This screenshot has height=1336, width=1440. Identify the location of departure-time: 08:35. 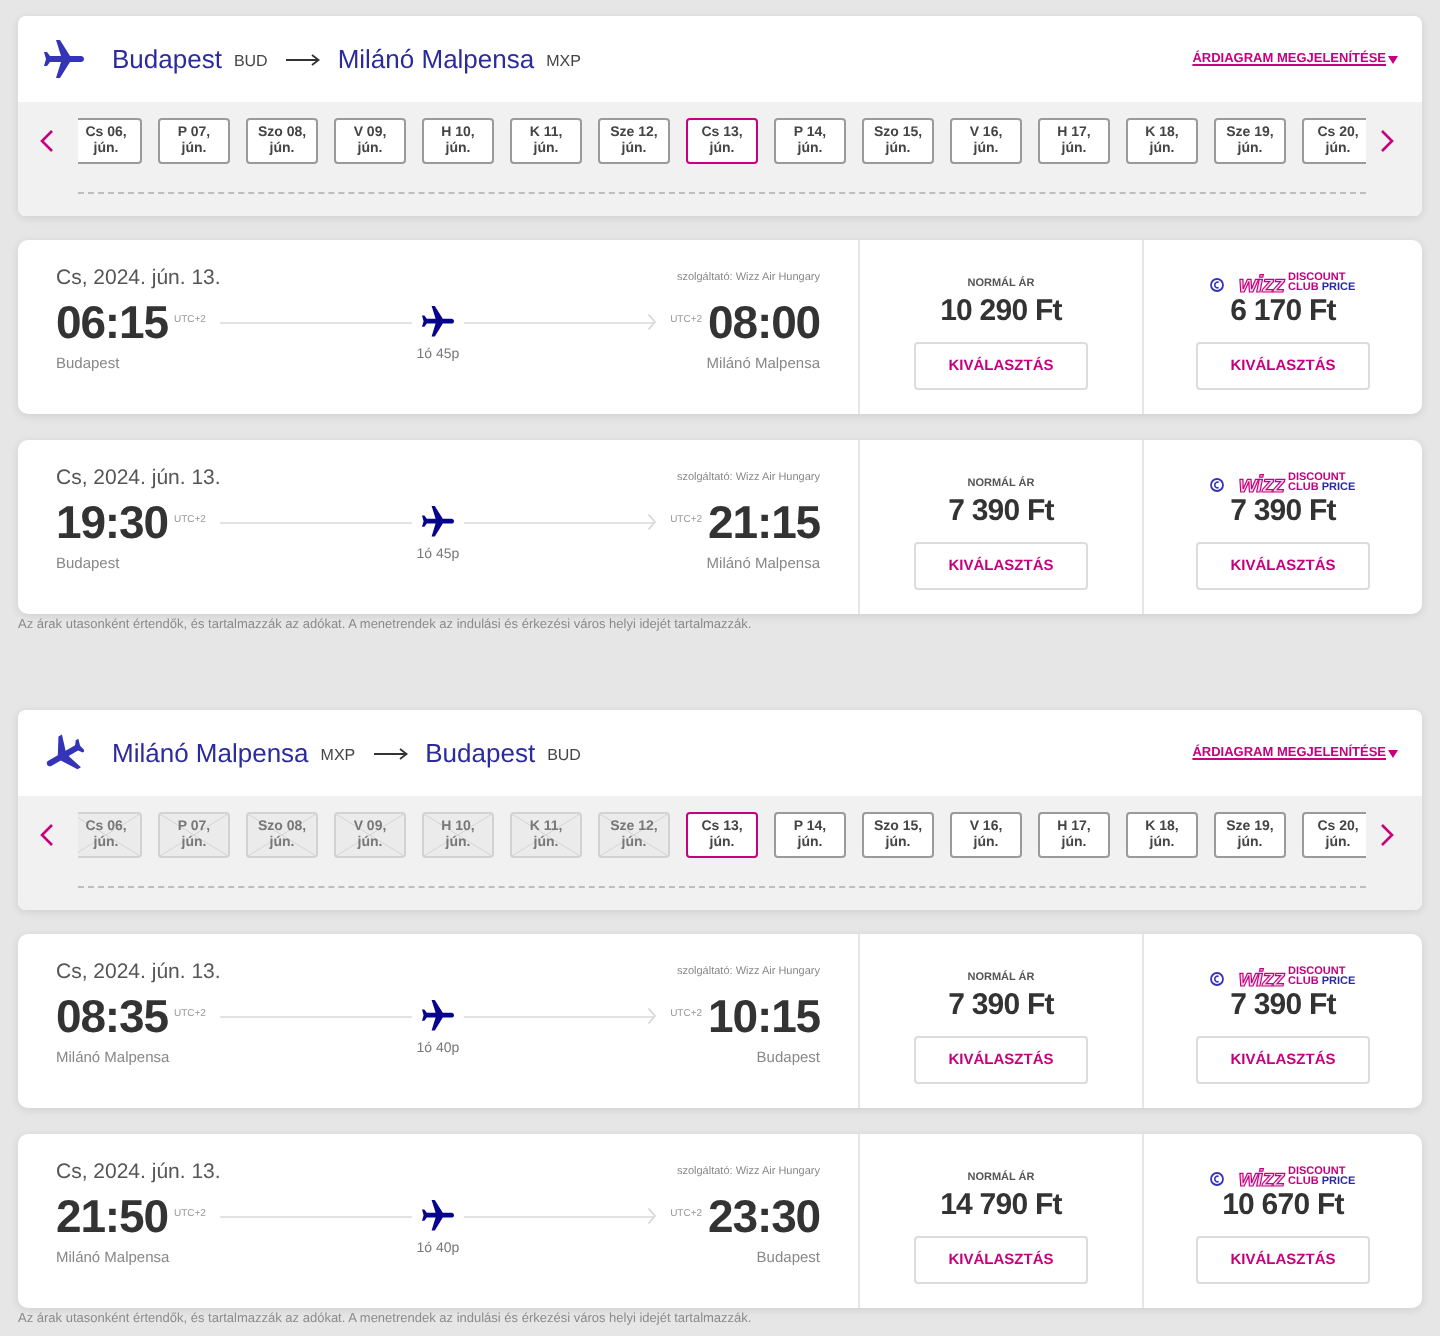
(112, 1016).